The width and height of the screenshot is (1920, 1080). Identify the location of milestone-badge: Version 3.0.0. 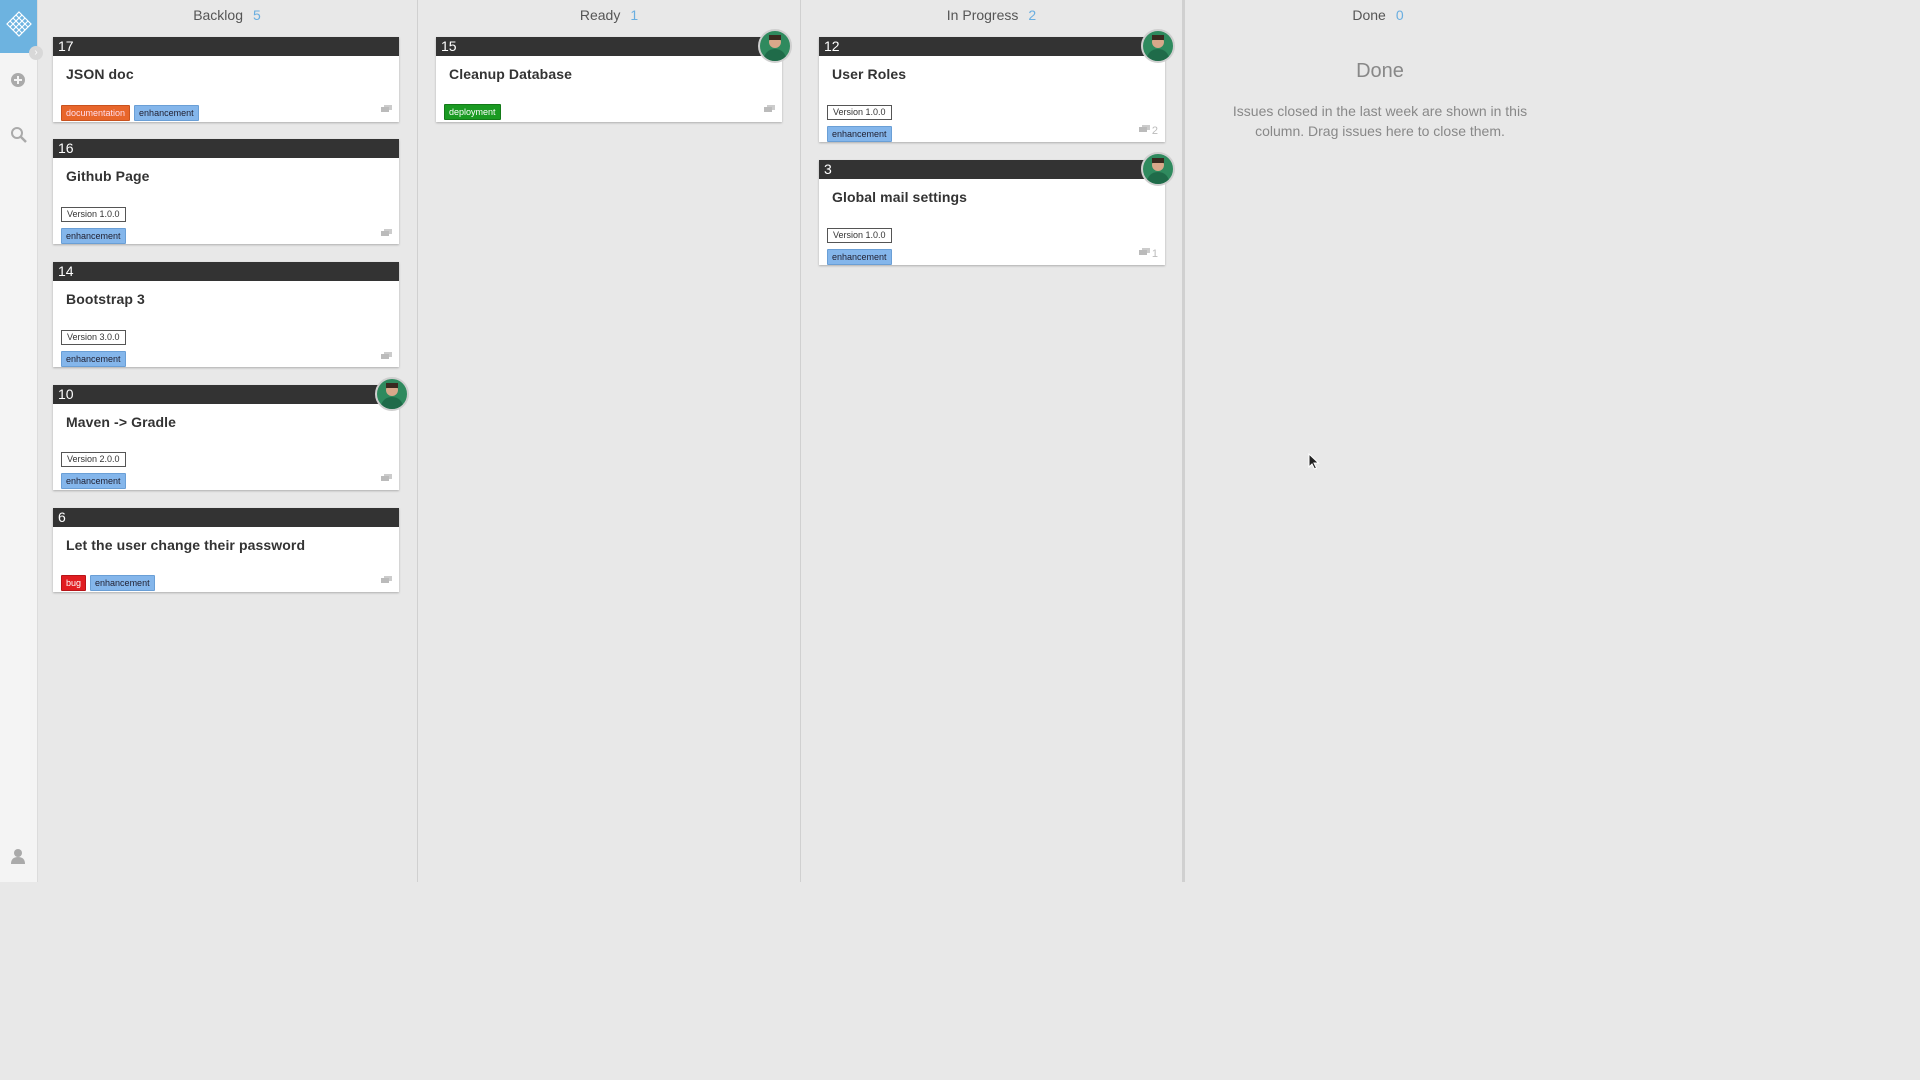
(93, 337).